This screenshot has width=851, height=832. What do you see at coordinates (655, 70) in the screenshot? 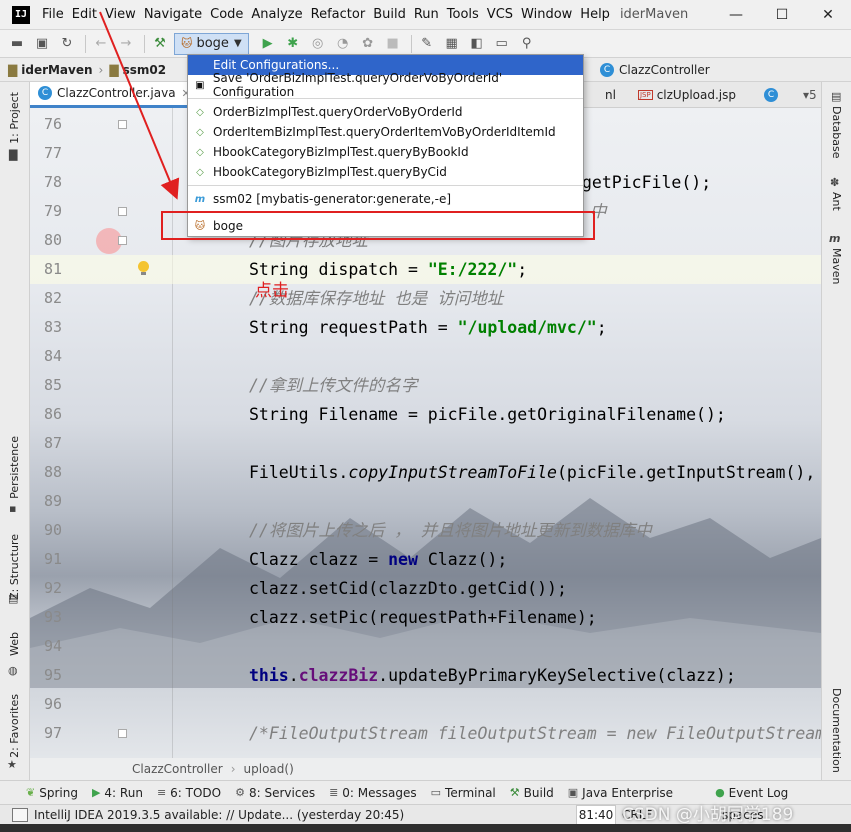
I see `breadcrumb-class: C ClazzController` at bounding box center [655, 70].